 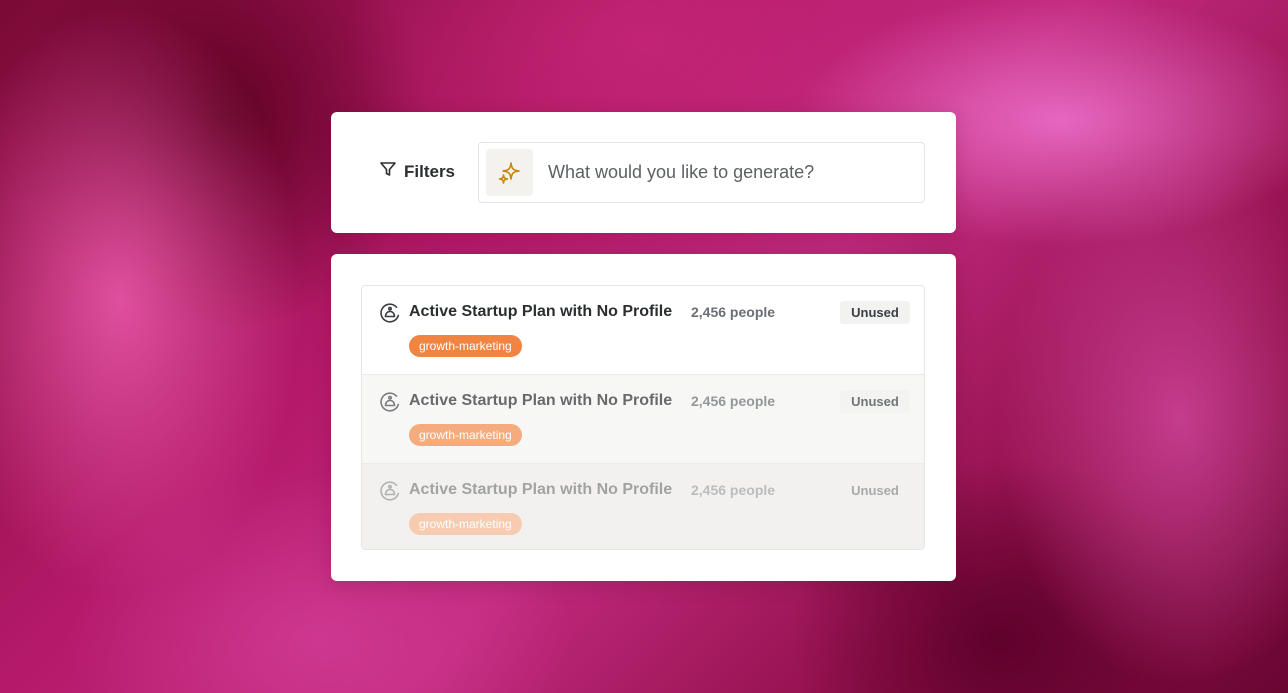 What do you see at coordinates (430, 171) in the screenshot?
I see `filters-label: Filters` at bounding box center [430, 171].